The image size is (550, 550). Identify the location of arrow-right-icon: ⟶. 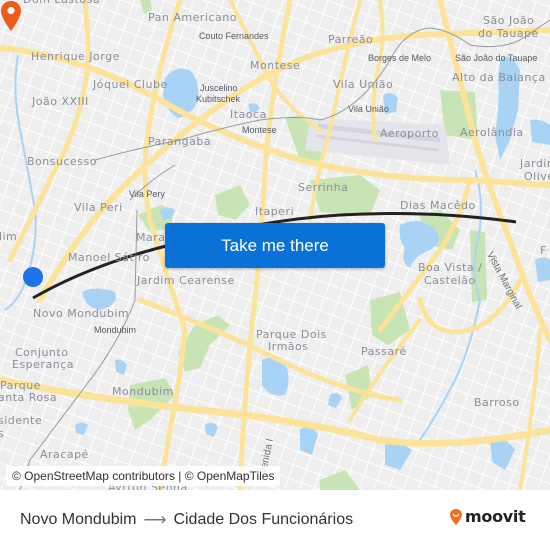
(155, 520).